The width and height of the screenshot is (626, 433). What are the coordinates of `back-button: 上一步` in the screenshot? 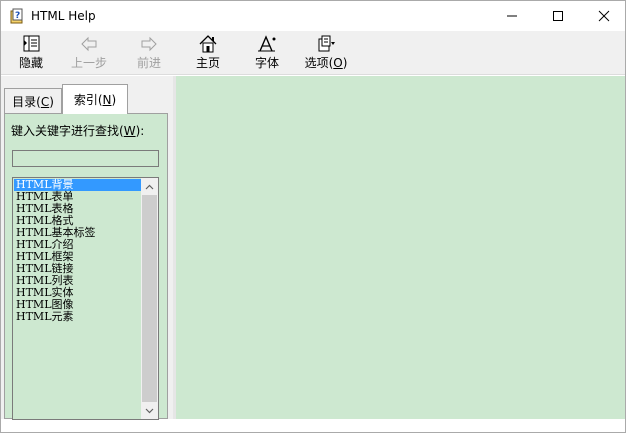 It's located at (89, 53).